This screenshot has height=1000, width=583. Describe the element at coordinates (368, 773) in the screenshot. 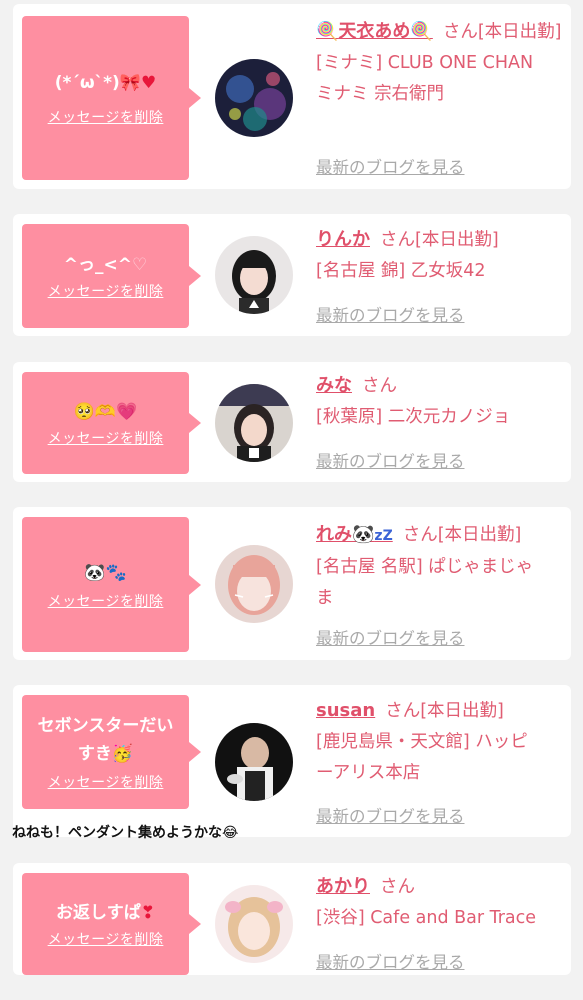

I see `shop-info-continued: ーアリス本店` at that location.